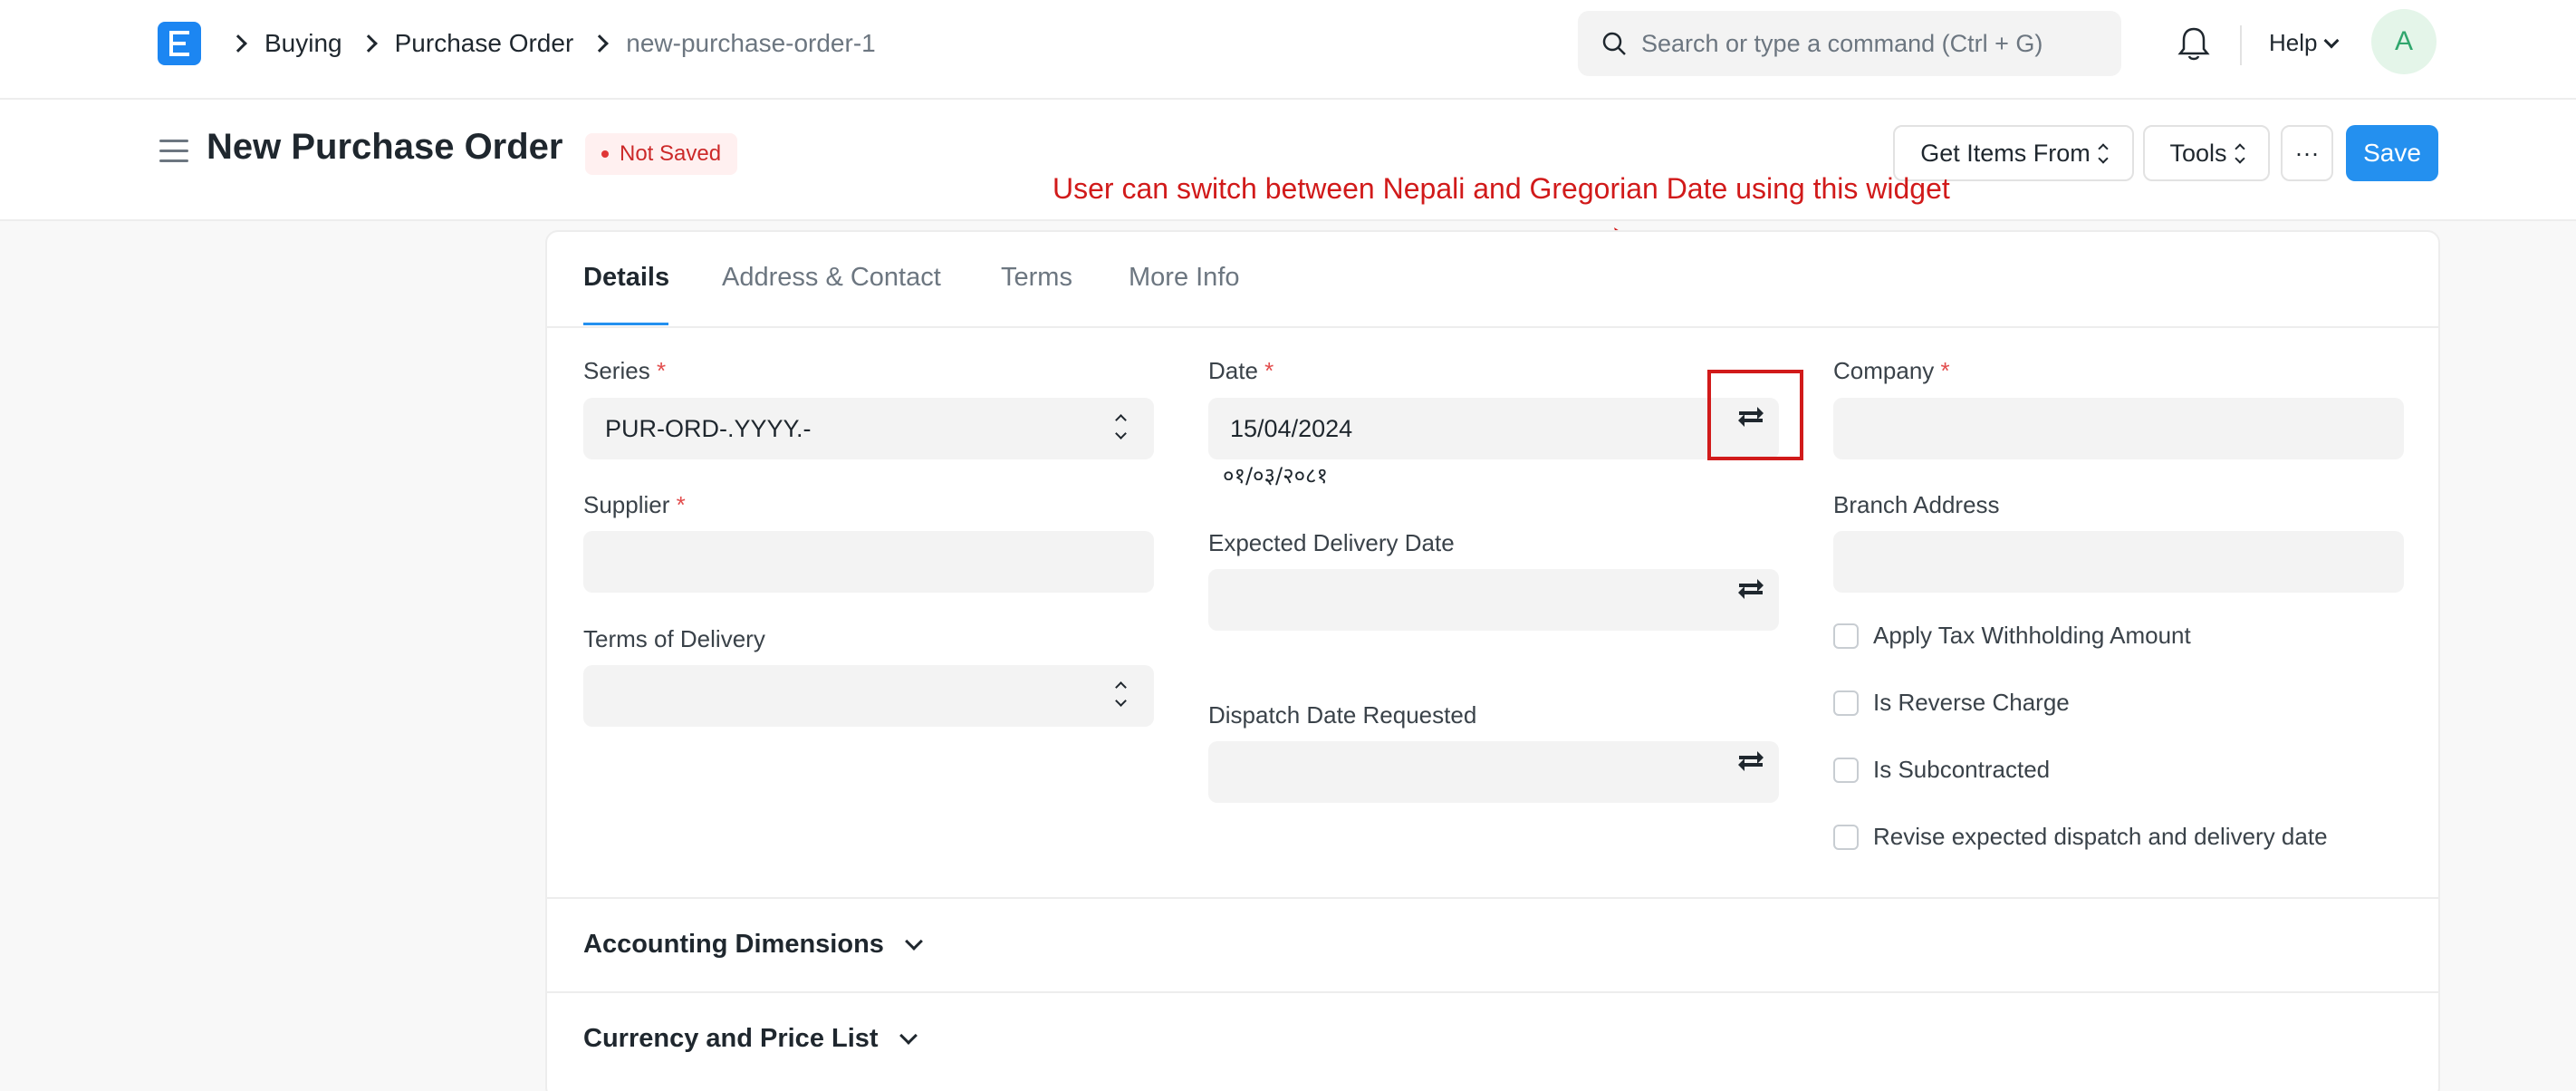 Image resolution: width=2576 pixels, height=1091 pixels. Describe the element at coordinates (1755, 415) in the screenshot. I see `annotation-highlight-box` at that location.